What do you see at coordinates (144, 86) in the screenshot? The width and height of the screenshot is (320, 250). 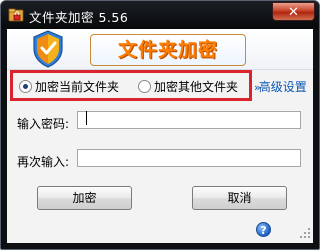 I see `radio-unselected-icon` at bounding box center [144, 86].